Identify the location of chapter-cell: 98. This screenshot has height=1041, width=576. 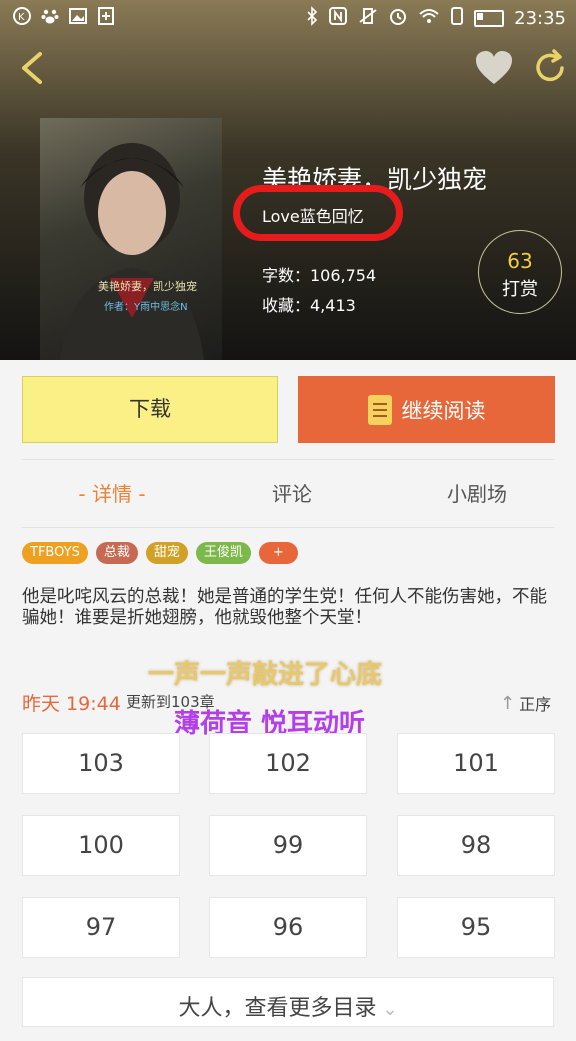
(476, 845).